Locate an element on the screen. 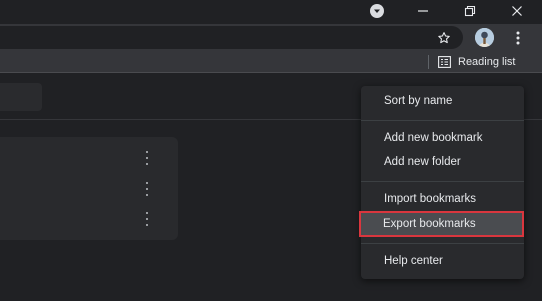 The width and height of the screenshot is (542, 301). profile-avatar is located at coordinates (484, 37).